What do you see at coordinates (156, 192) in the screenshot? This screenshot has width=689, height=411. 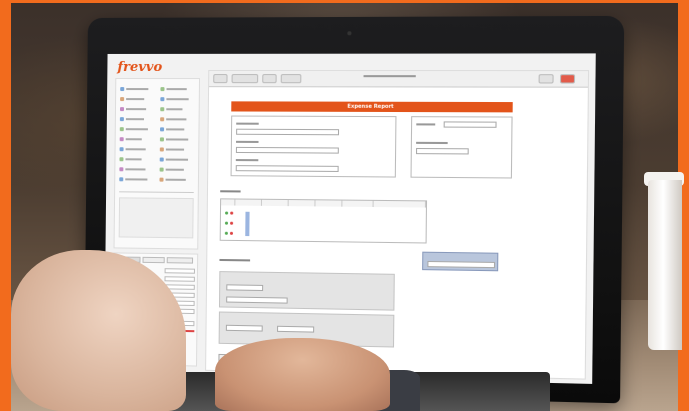 I see `palette-divider` at bounding box center [156, 192].